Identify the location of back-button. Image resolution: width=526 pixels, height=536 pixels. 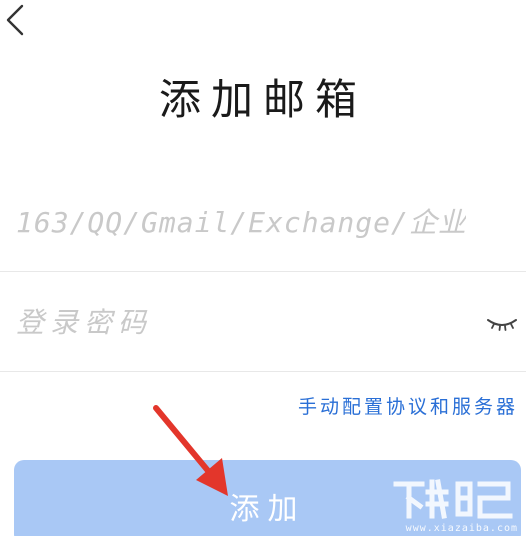
(17, 20).